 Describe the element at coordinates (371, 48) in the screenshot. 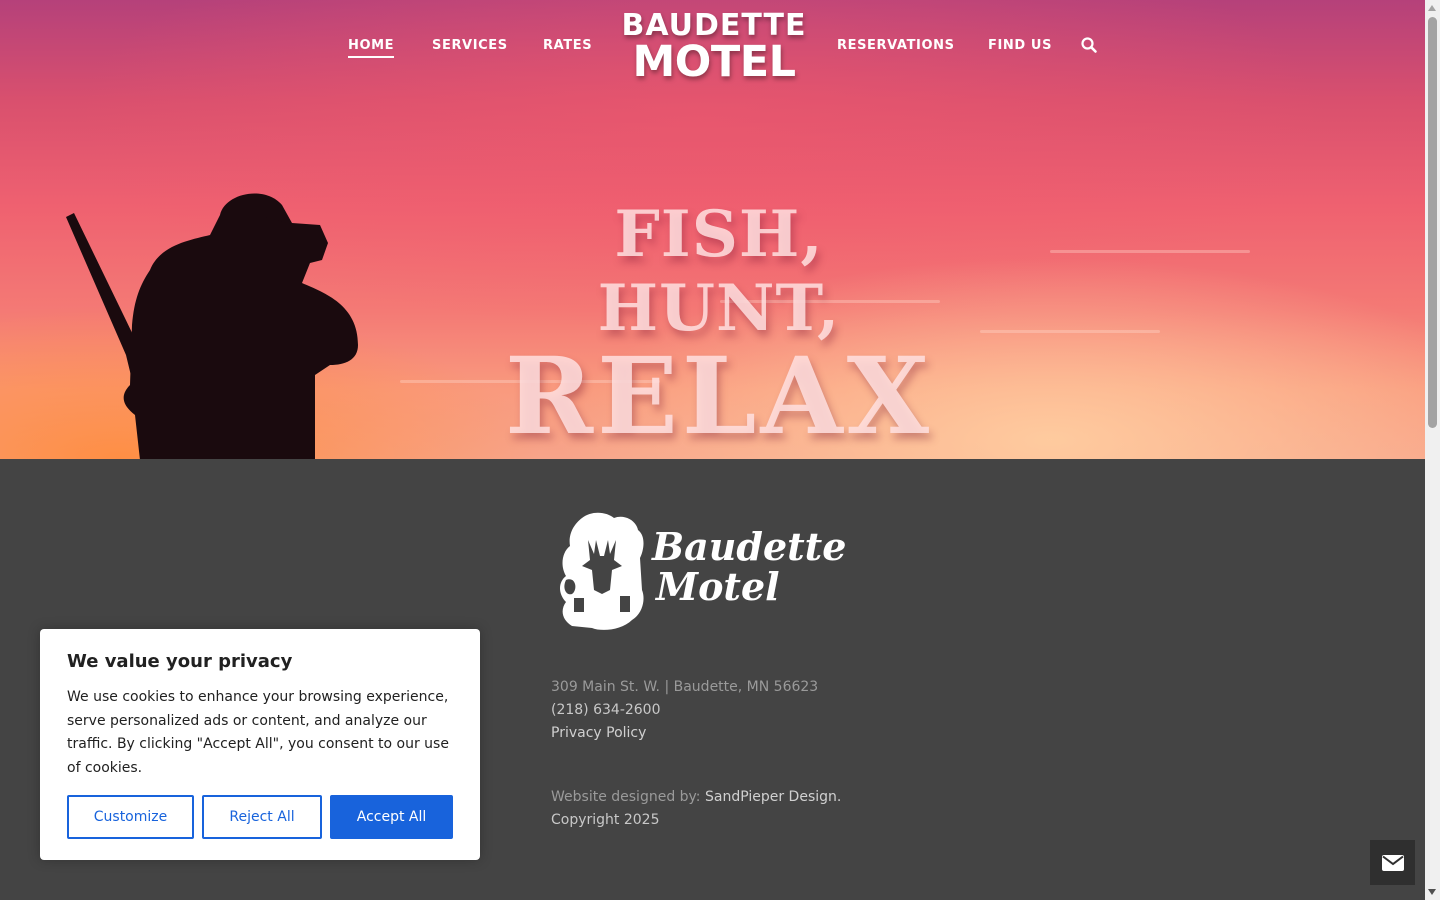

I see `nav-item-home: HOME` at that location.